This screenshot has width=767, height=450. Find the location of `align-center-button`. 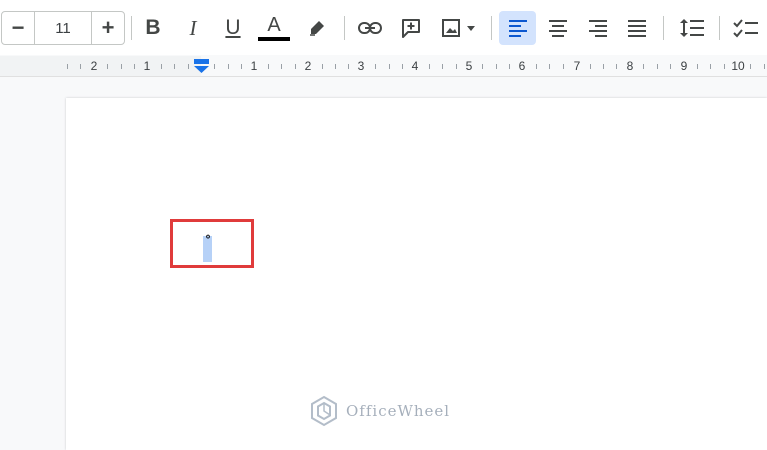

align-center-button is located at coordinates (558, 28).